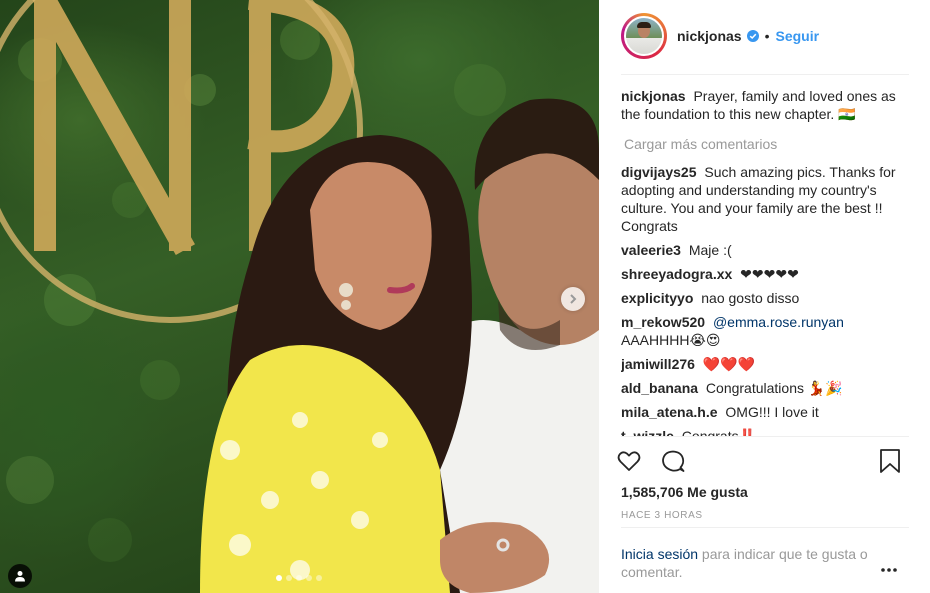 The height and width of the screenshot is (593, 930). I want to click on comment-text: OMG!!! I love it, so click(772, 412).